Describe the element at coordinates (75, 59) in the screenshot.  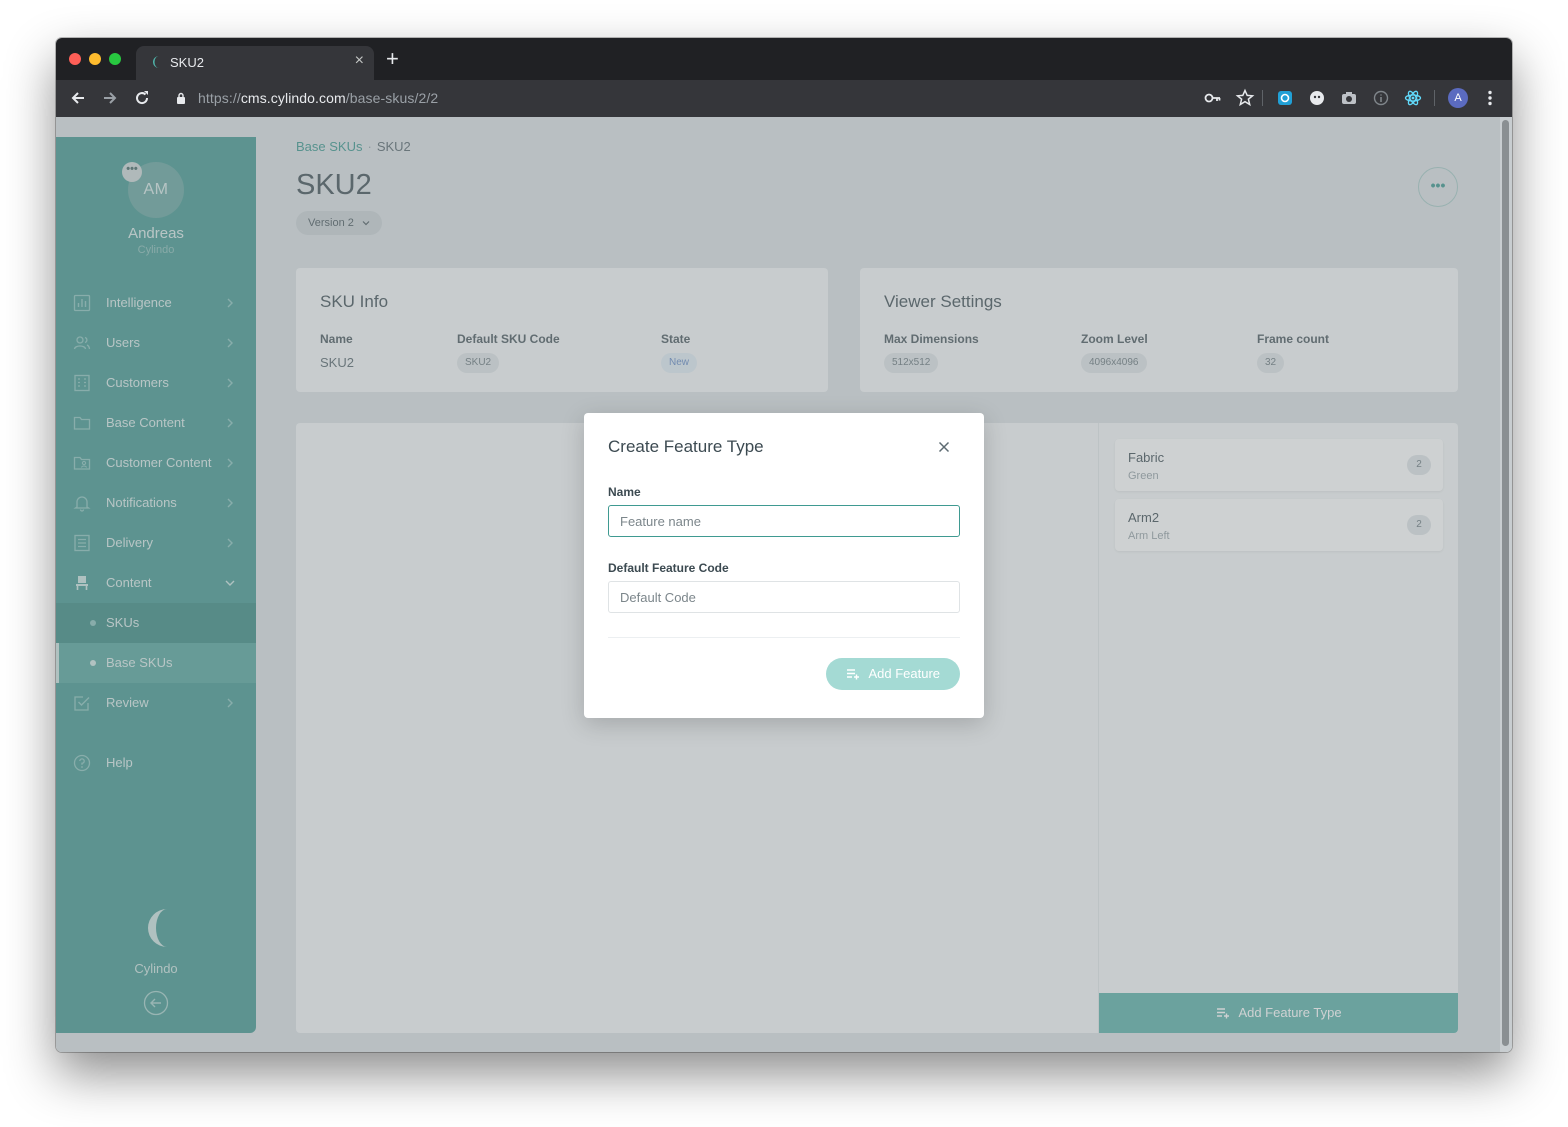
I see `close-window-button` at that location.